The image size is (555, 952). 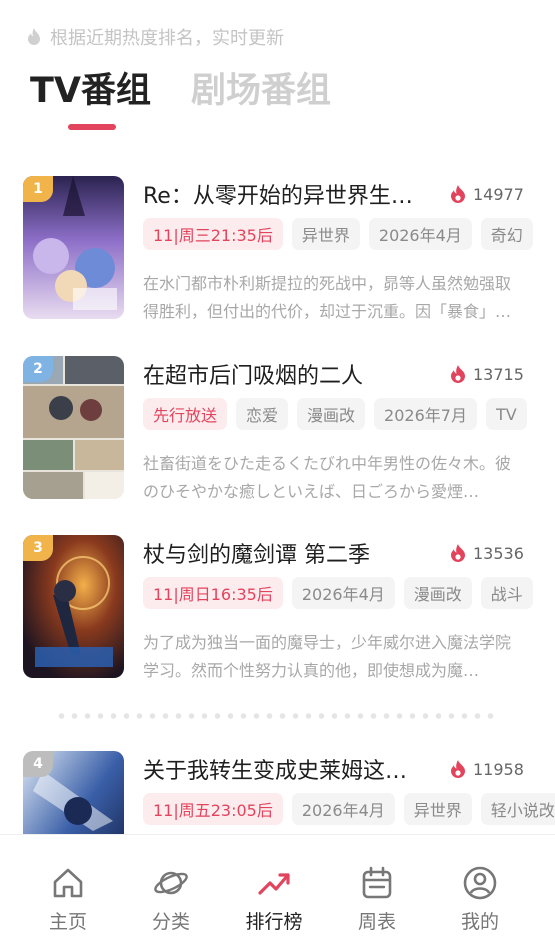 I want to click on tag: 2026年7月, so click(x=425, y=414).